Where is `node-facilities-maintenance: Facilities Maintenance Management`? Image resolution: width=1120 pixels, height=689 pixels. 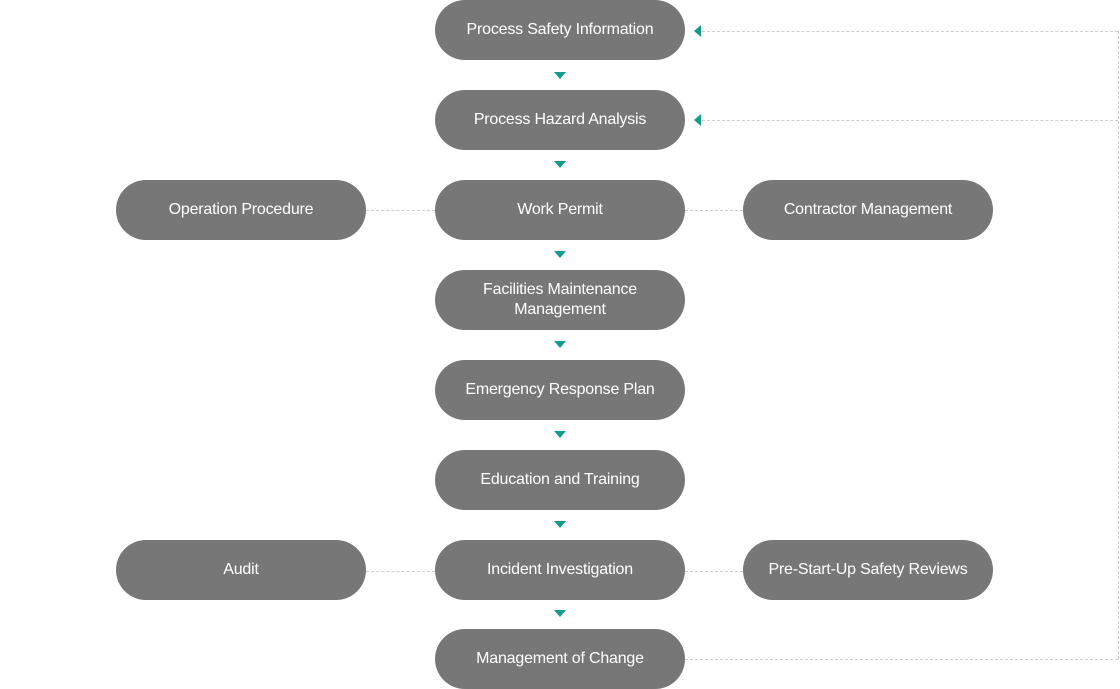 node-facilities-maintenance: Facilities Maintenance Management is located at coordinates (560, 300).